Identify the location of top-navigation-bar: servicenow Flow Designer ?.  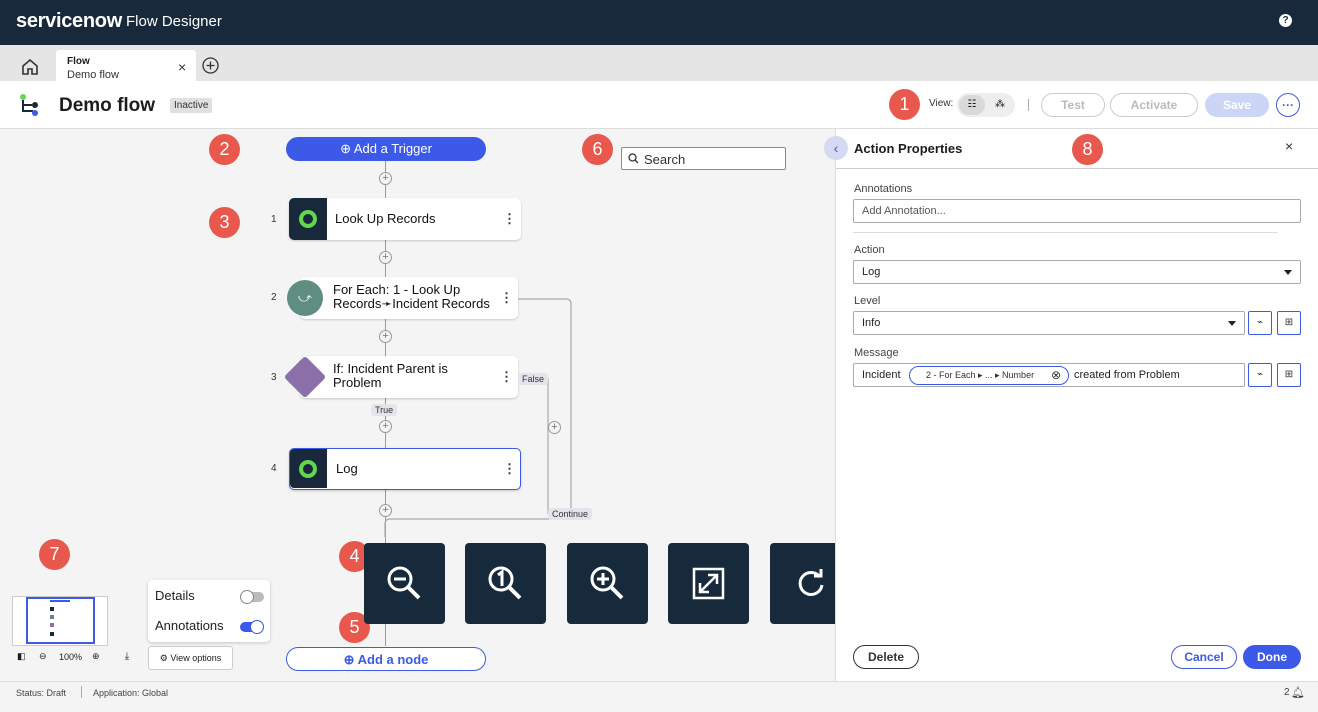
(659, 22).